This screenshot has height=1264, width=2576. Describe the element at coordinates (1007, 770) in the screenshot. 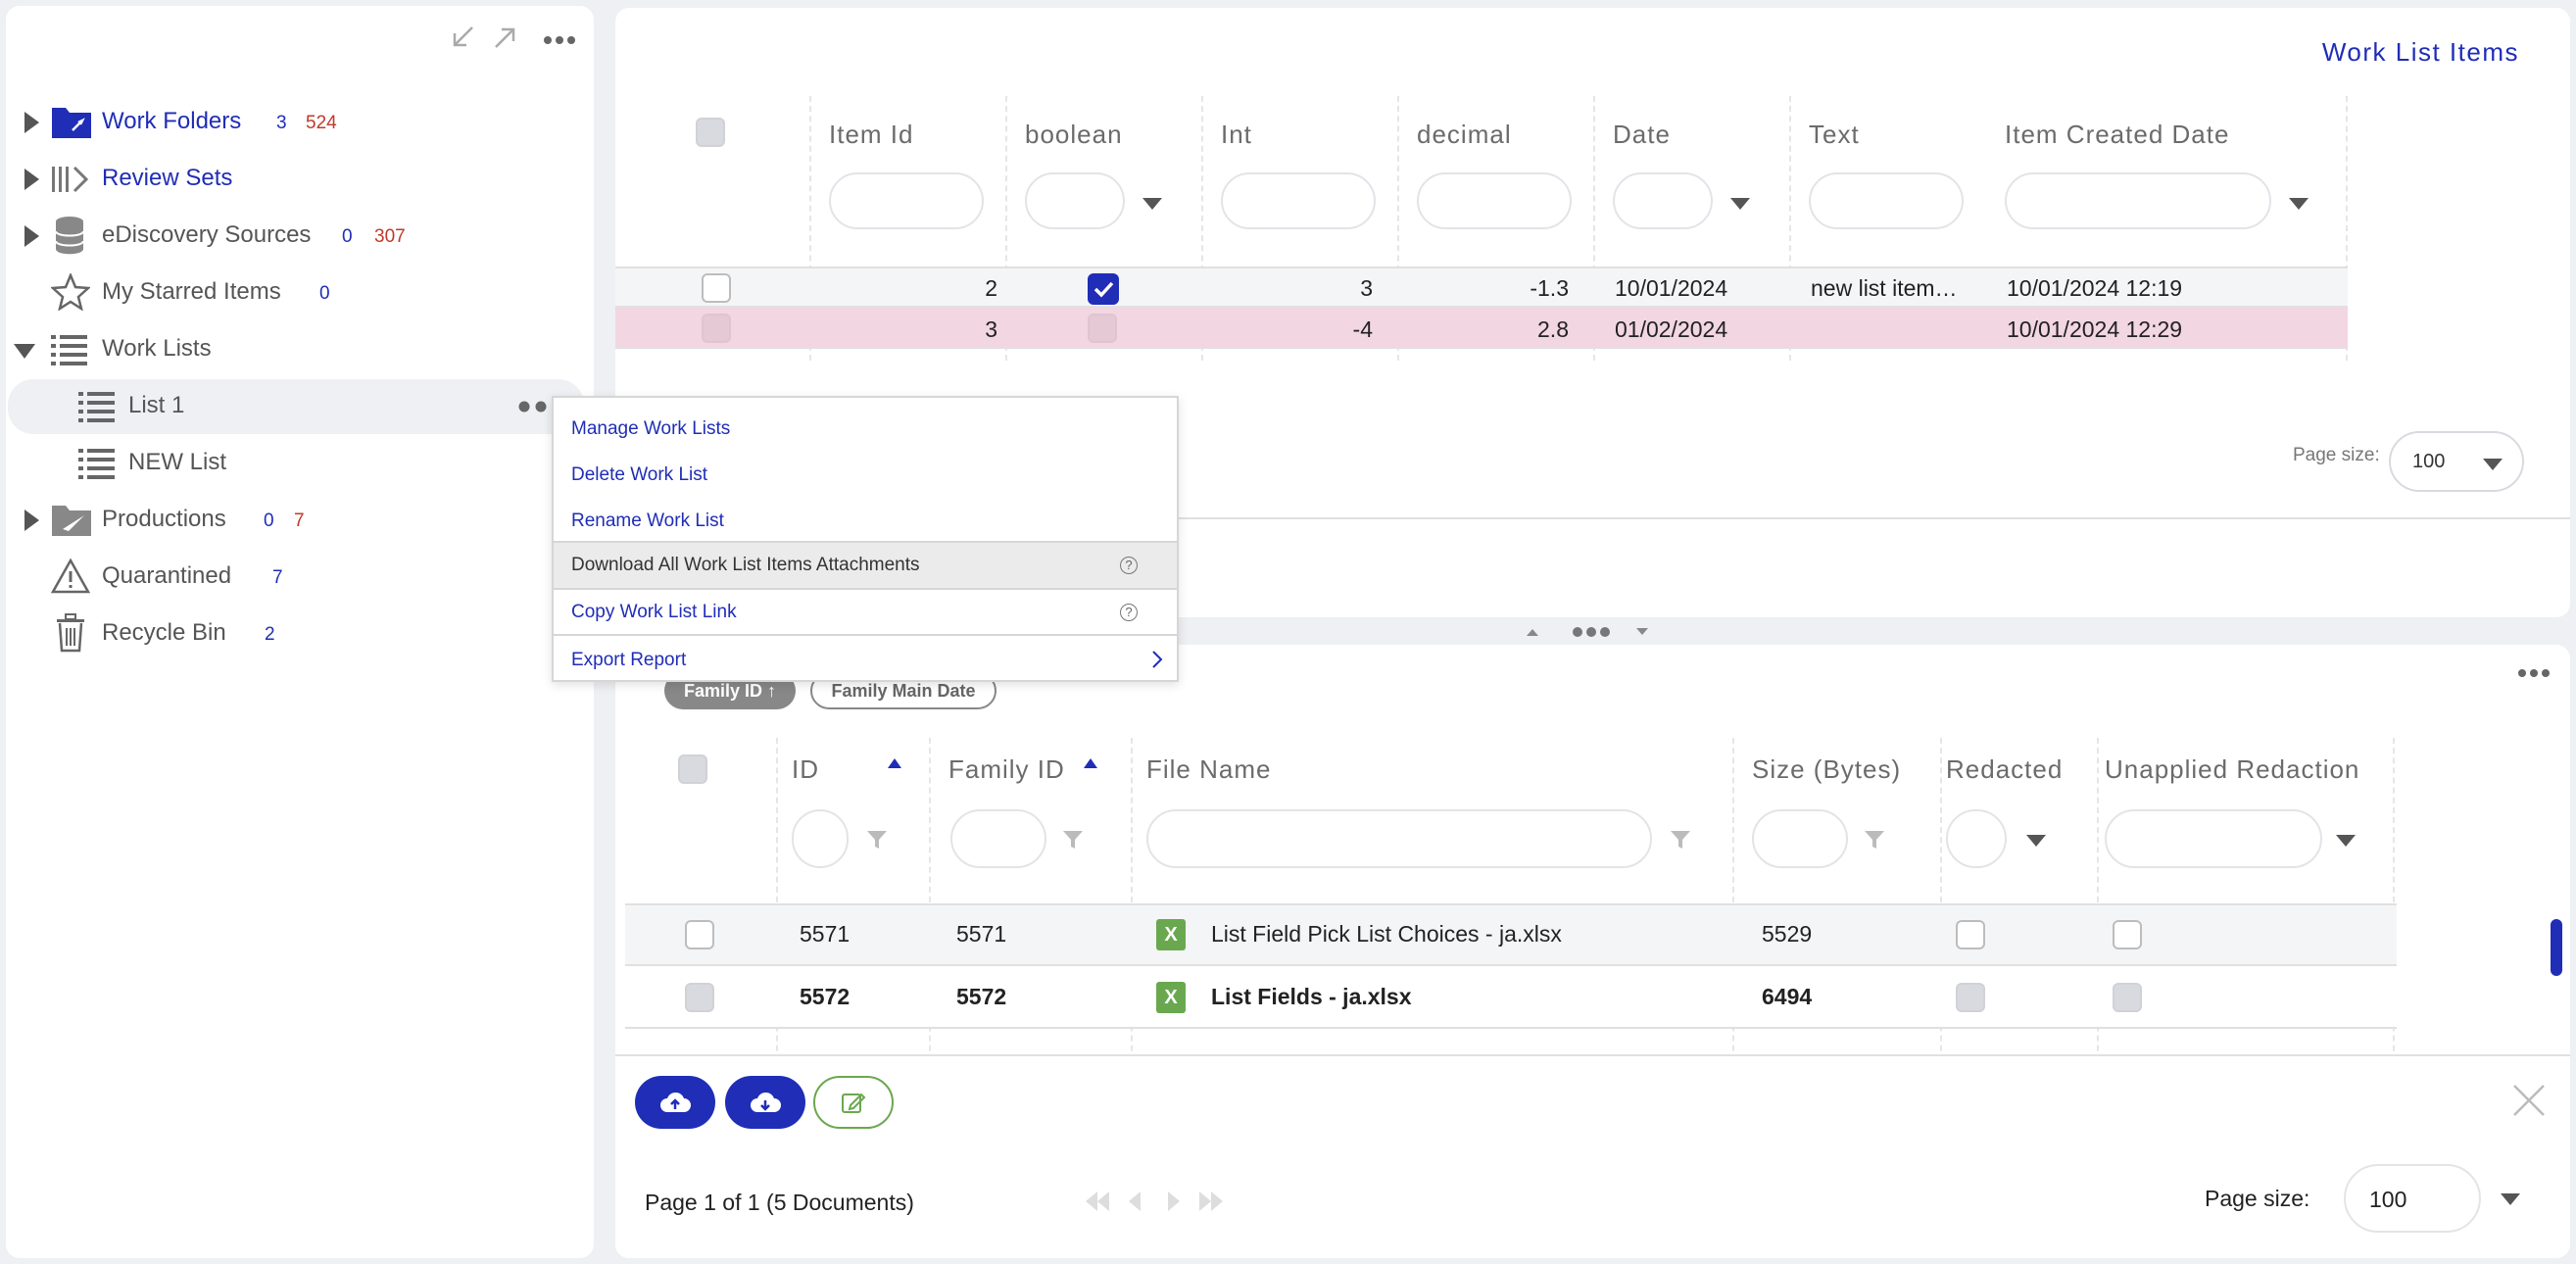

I see `column-header-family-id: Family ID` at that location.